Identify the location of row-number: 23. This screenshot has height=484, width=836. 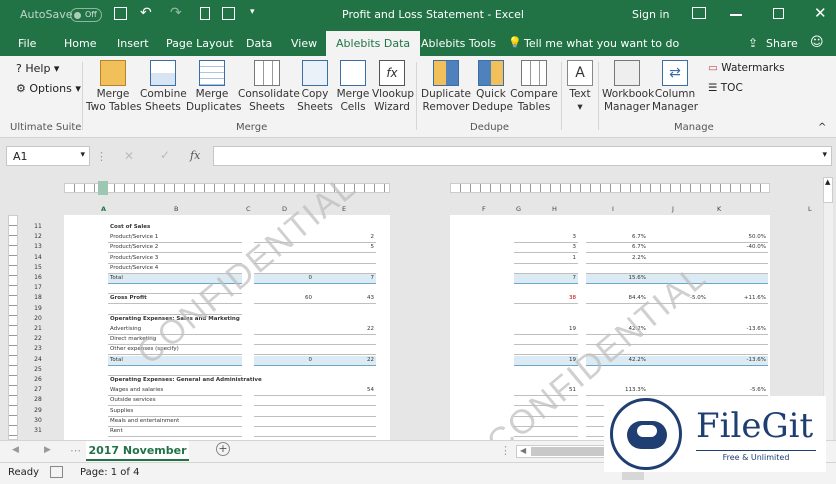
(38, 348).